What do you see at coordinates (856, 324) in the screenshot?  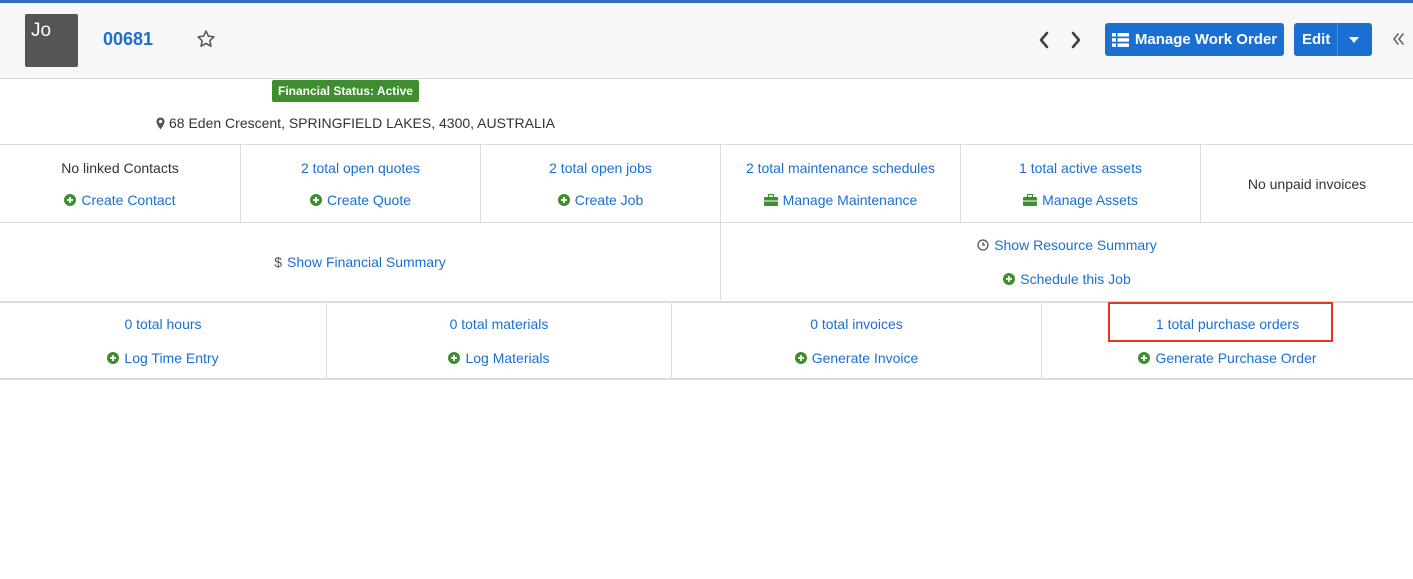 I see `total-invoices-link: 0 total invoices` at bounding box center [856, 324].